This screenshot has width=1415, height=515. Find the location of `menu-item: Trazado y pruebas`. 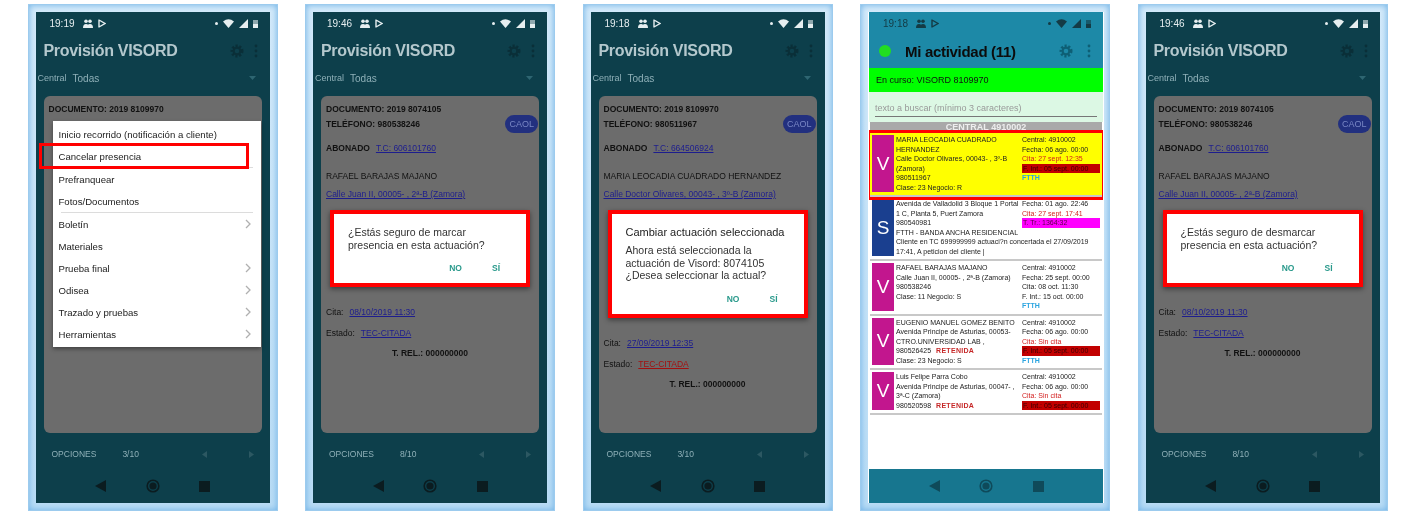

menu-item: Trazado y pruebas is located at coordinates (156, 312).